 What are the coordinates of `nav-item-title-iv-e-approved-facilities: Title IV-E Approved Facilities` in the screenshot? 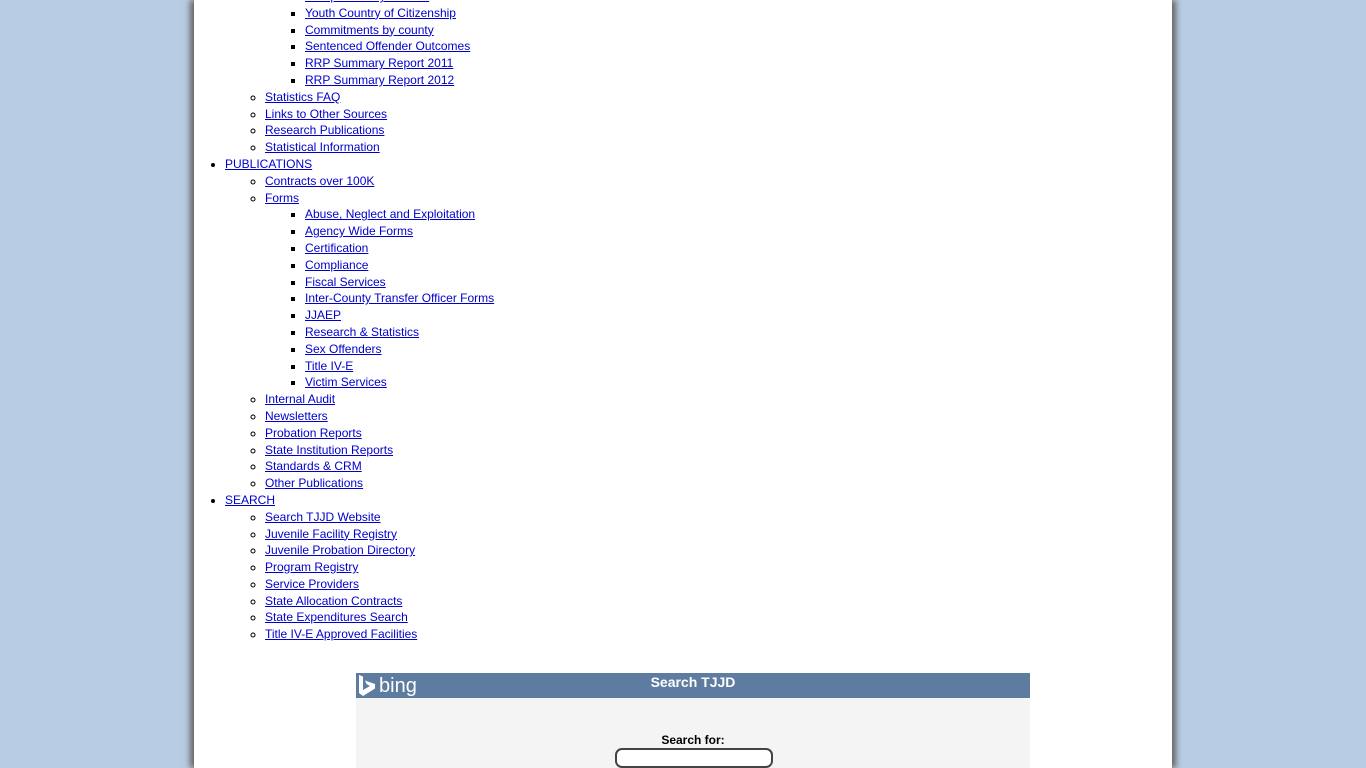 It's located at (379, 634).